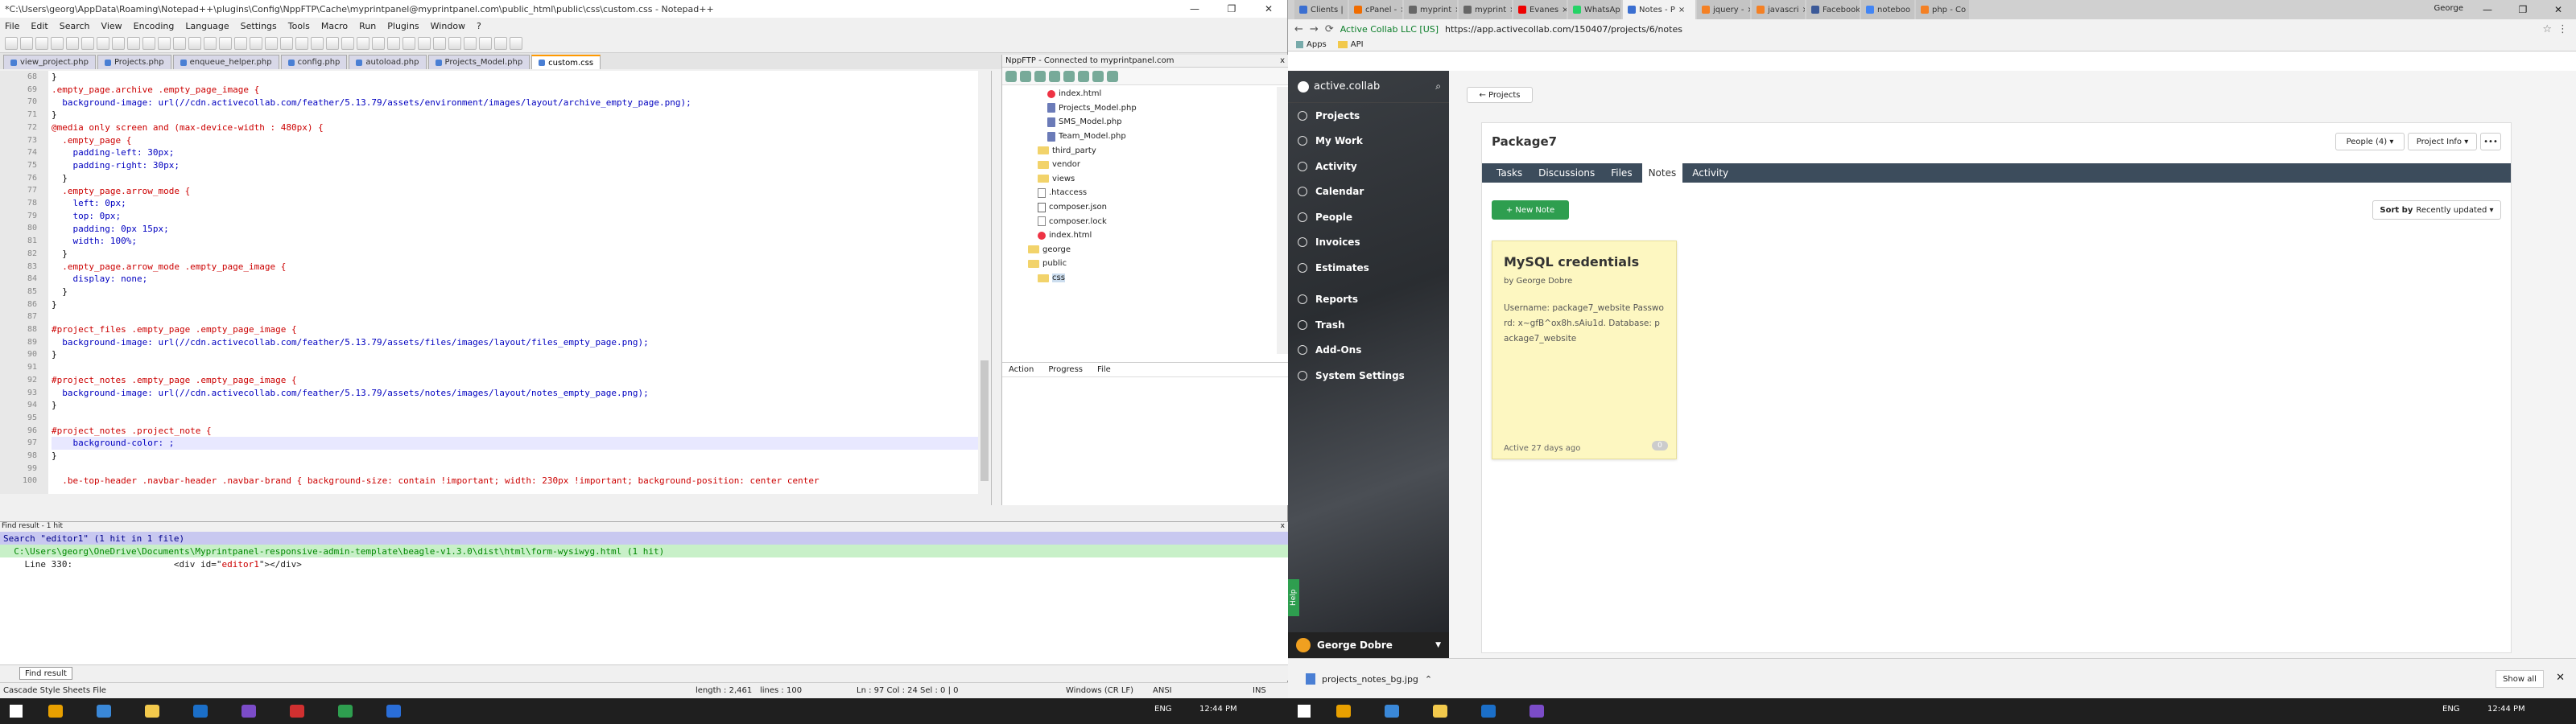 This screenshot has width=2576, height=724. I want to click on tree-node: public, so click(1139, 264).